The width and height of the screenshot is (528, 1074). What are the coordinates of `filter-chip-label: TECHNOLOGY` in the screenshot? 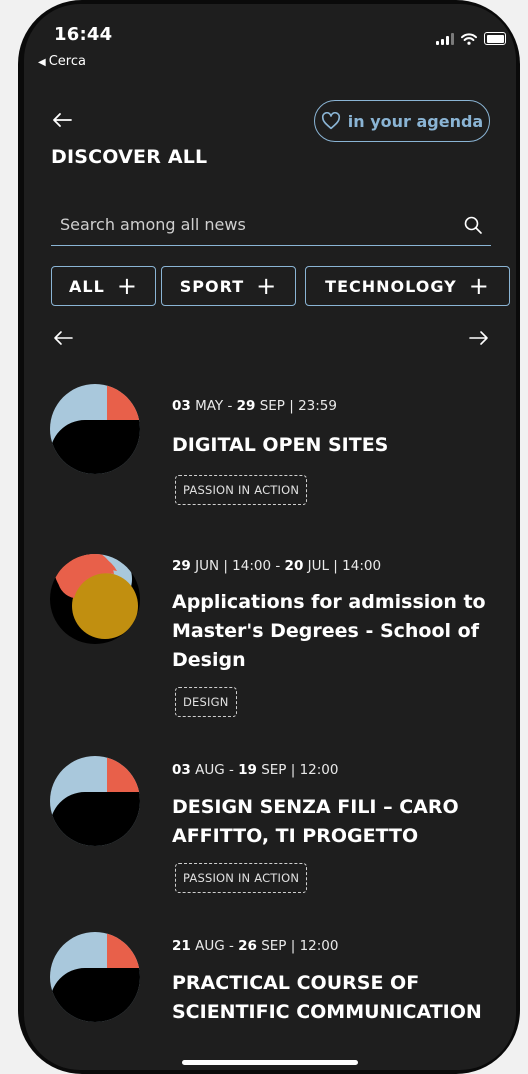 It's located at (391, 286).